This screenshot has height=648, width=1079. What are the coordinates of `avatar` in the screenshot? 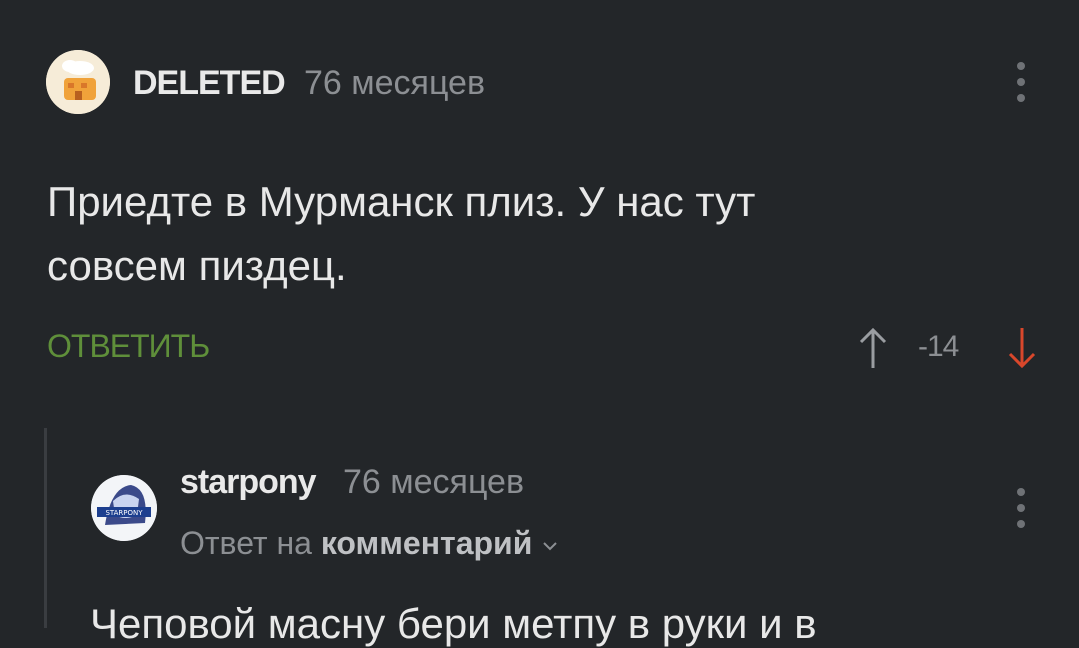 It's located at (78, 82).